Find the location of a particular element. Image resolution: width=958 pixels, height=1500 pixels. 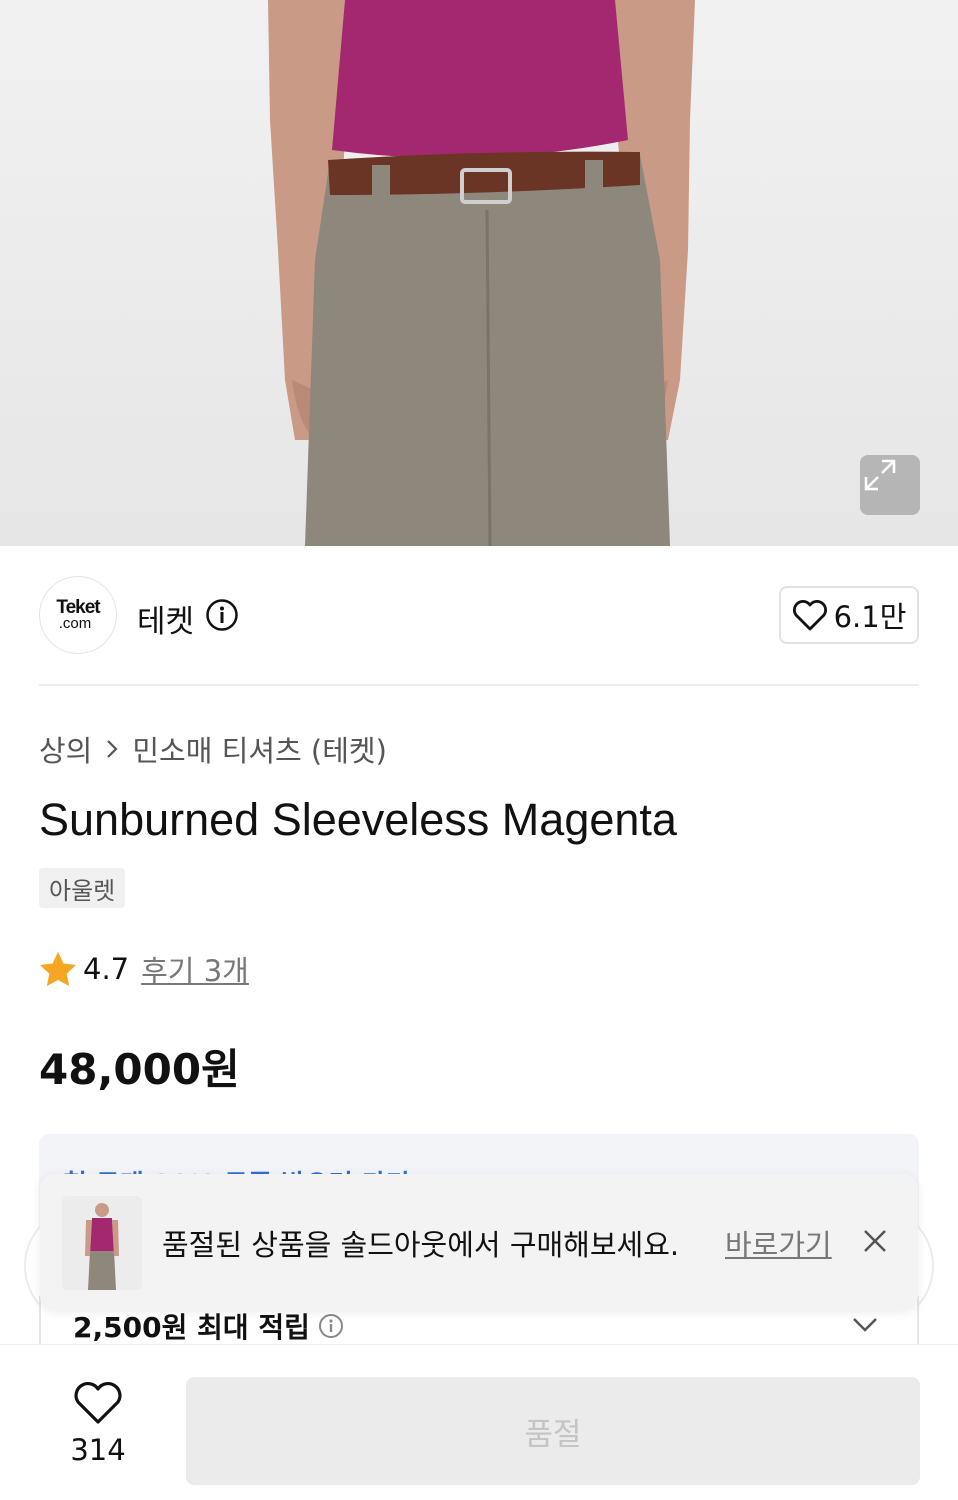

product-title: Sunburned Sleeveless Magenta is located at coordinates (358, 819).